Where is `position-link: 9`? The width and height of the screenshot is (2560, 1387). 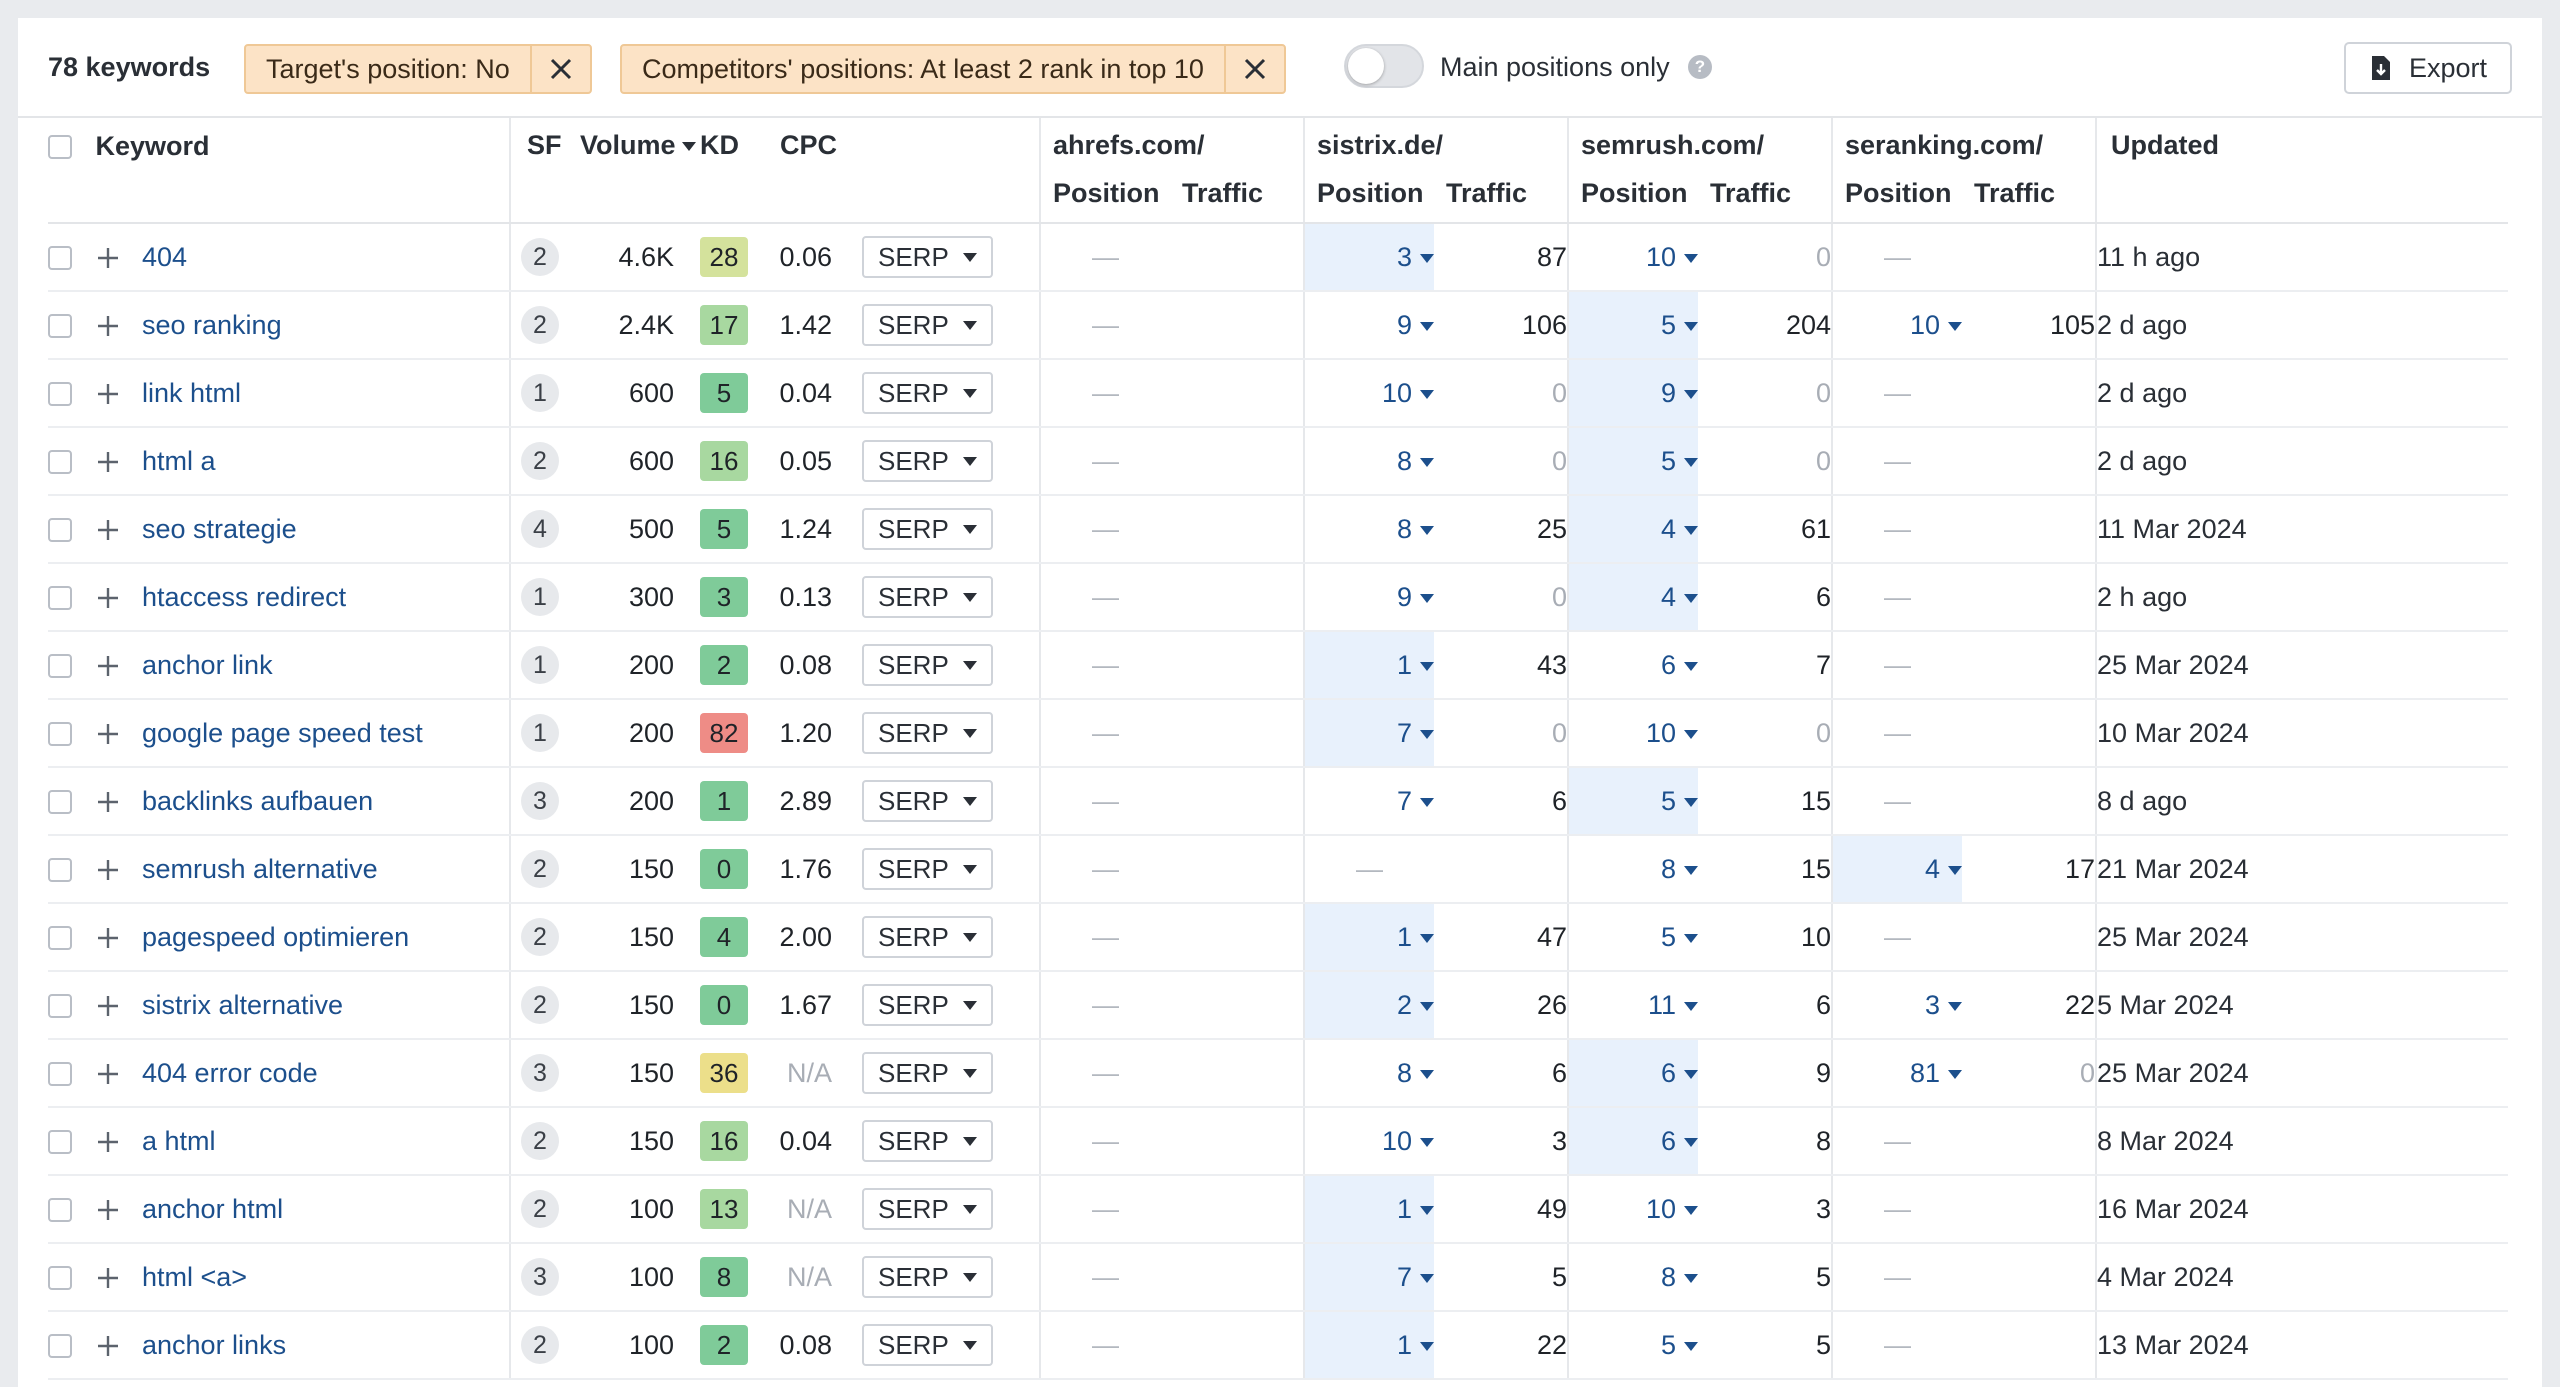 position-link: 9 is located at coordinates (1404, 325).